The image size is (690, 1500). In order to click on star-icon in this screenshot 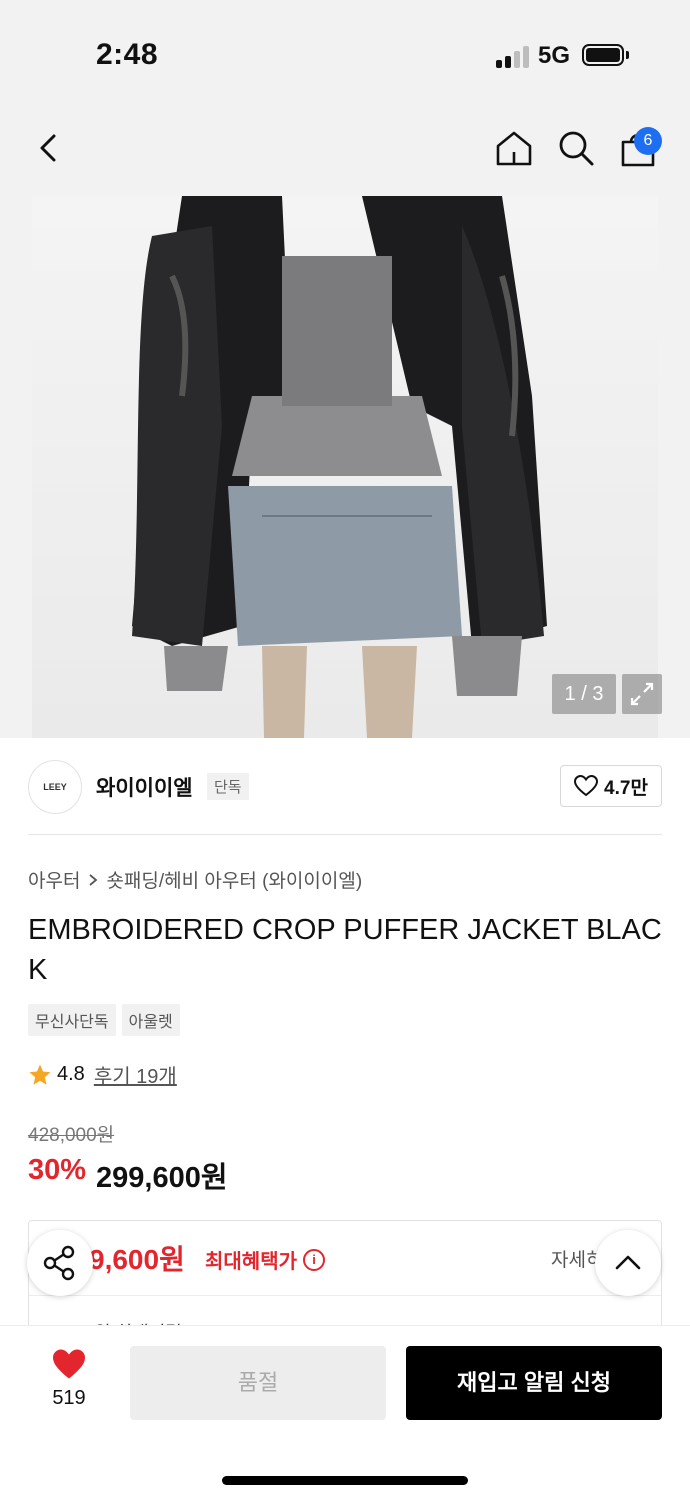, I will do `click(40, 1074)`.